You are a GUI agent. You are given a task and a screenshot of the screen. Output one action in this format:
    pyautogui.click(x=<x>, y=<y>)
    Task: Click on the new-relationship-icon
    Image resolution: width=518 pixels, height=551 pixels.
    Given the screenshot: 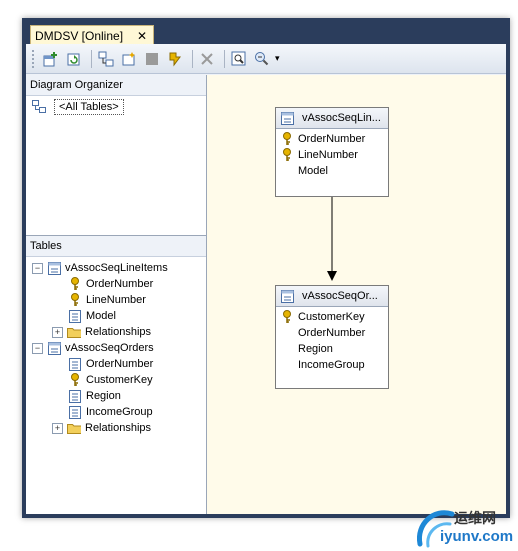 What is the action you would take?
    pyautogui.click(x=106, y=59)
    